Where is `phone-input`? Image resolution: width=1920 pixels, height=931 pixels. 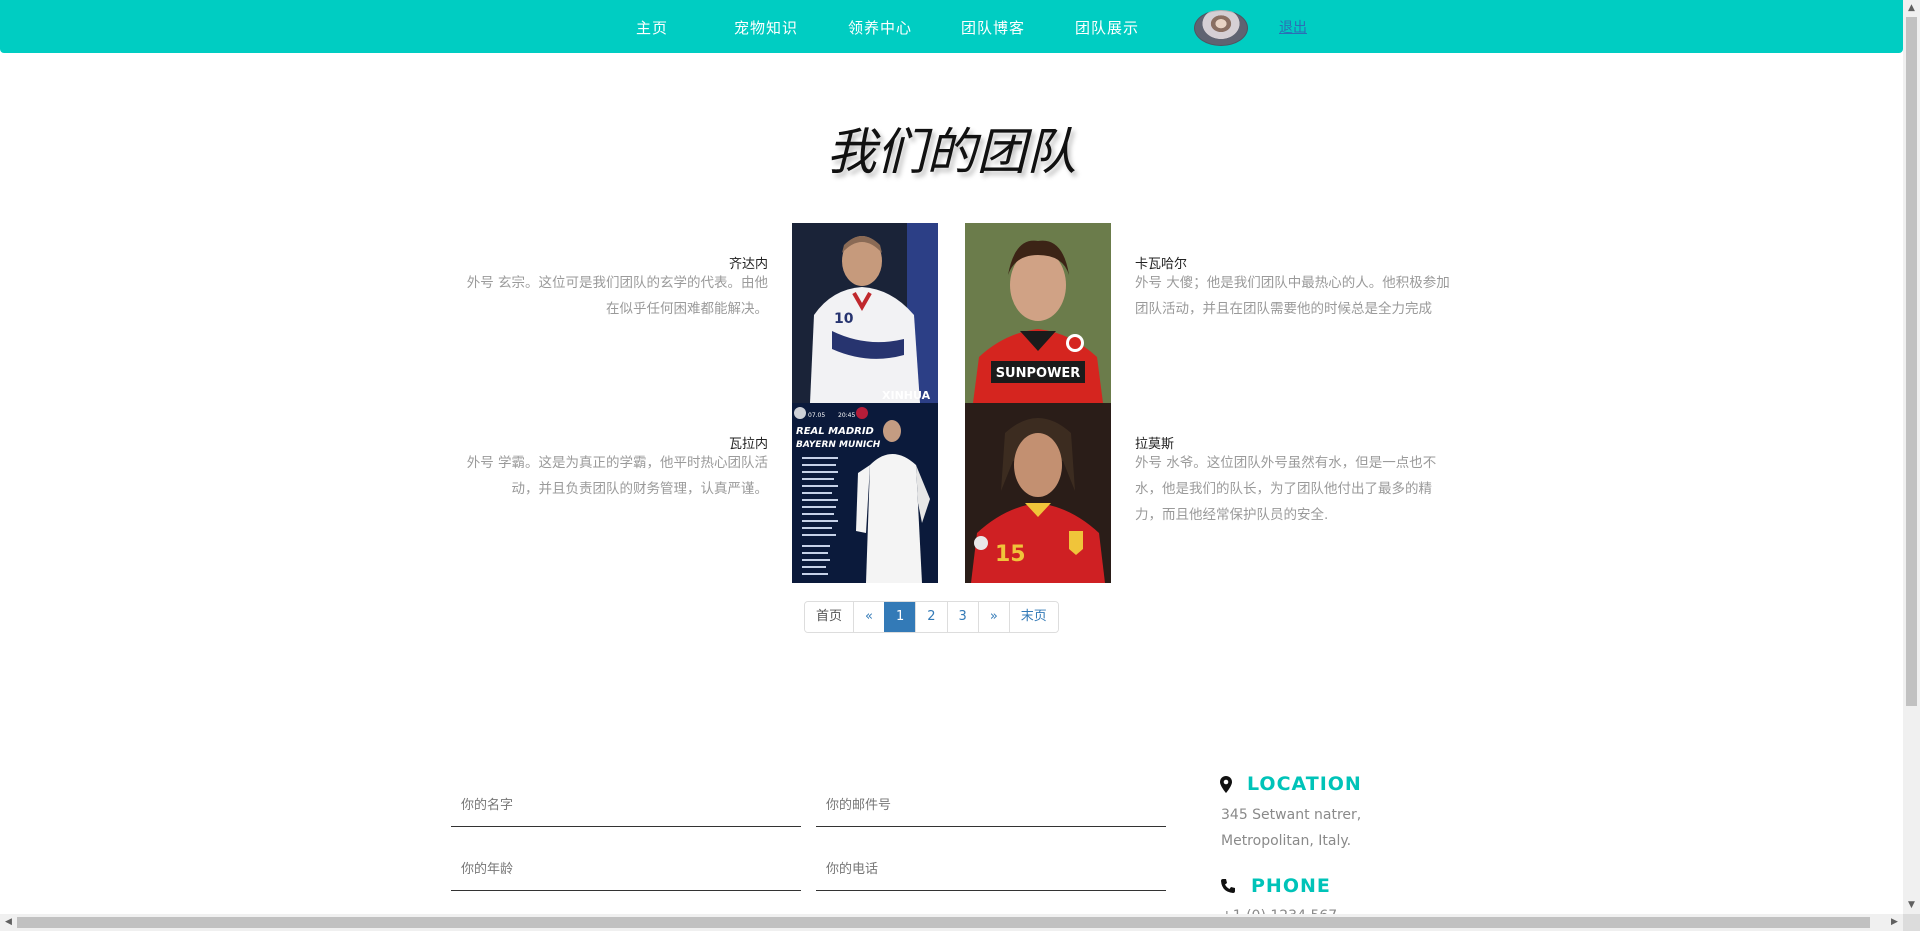
phone-input is located at coordinates (991, 869).